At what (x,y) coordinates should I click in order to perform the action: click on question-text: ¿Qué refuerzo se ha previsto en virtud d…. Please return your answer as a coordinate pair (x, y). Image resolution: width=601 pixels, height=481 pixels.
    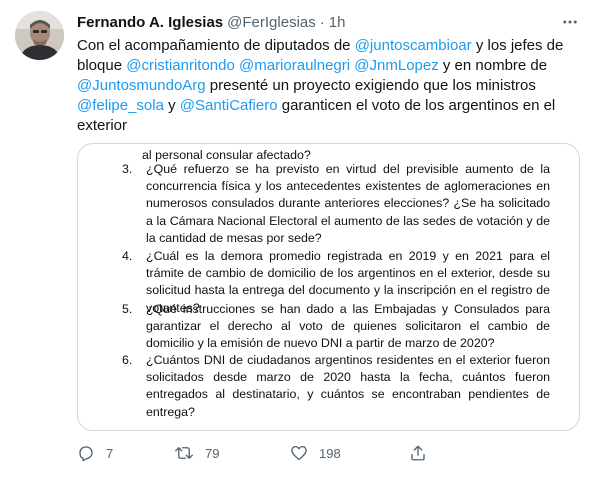
    Looking at the image, I should click on (348, 203).